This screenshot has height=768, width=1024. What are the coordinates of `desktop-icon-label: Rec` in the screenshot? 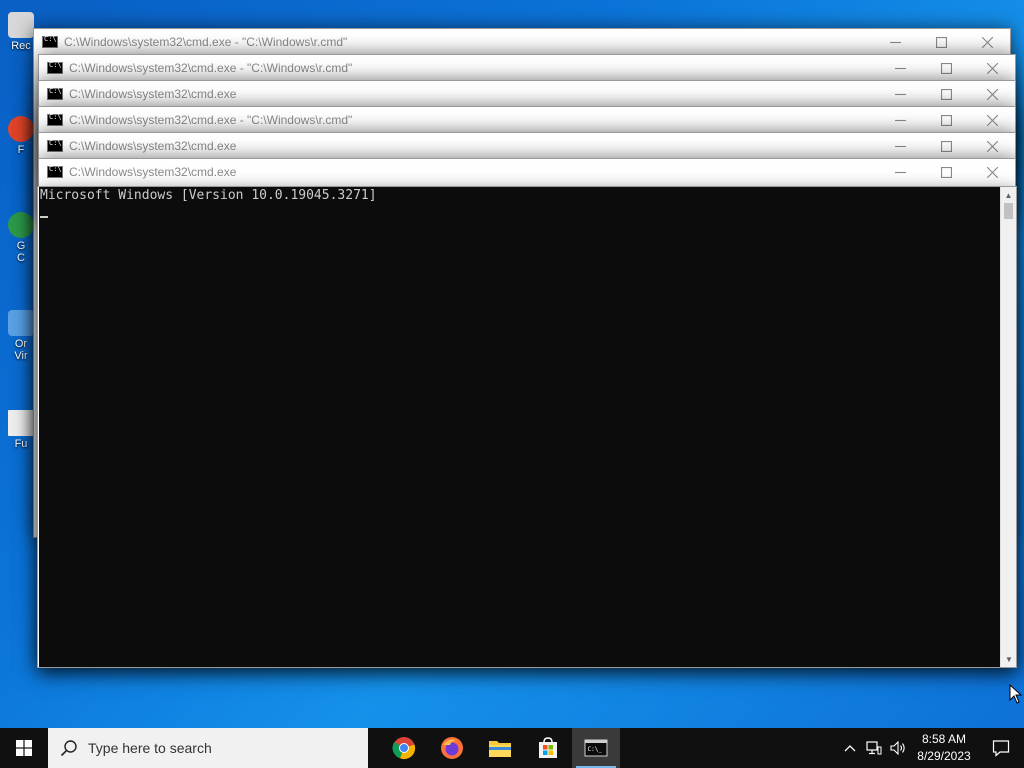 It's located at (21, 46).